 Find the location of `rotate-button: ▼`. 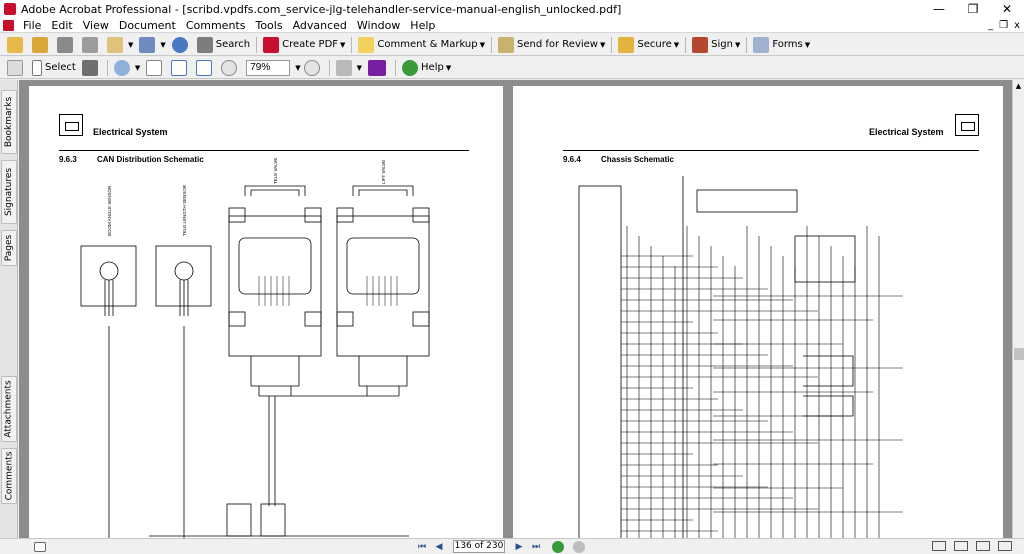

rotate-button: ▼ is located at coordinates (349, 68).